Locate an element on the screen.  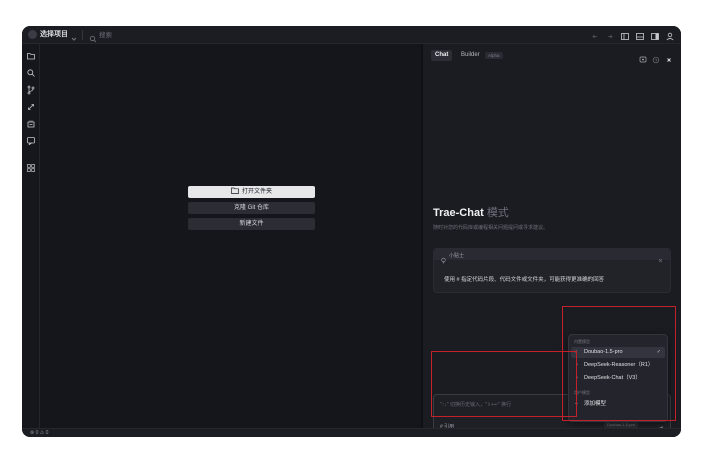
close-icon is located at coordinates (669, 56).